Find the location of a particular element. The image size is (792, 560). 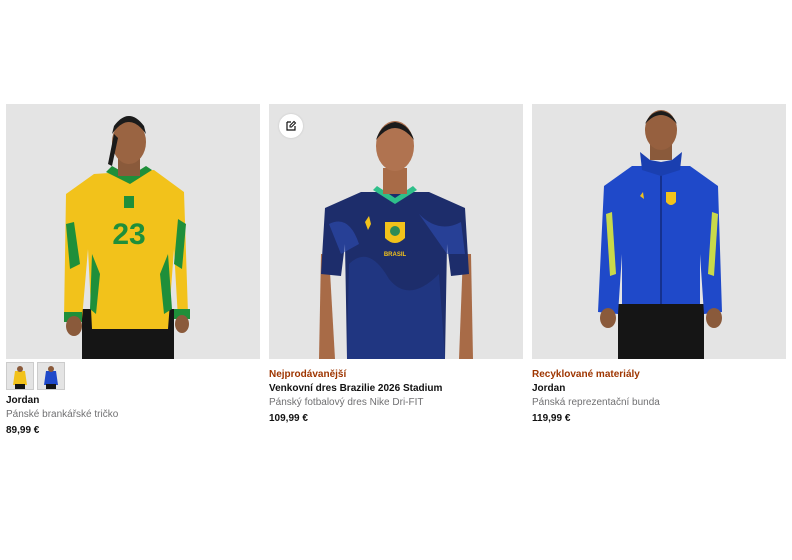

color-variants is located at coordinates (133, 376).